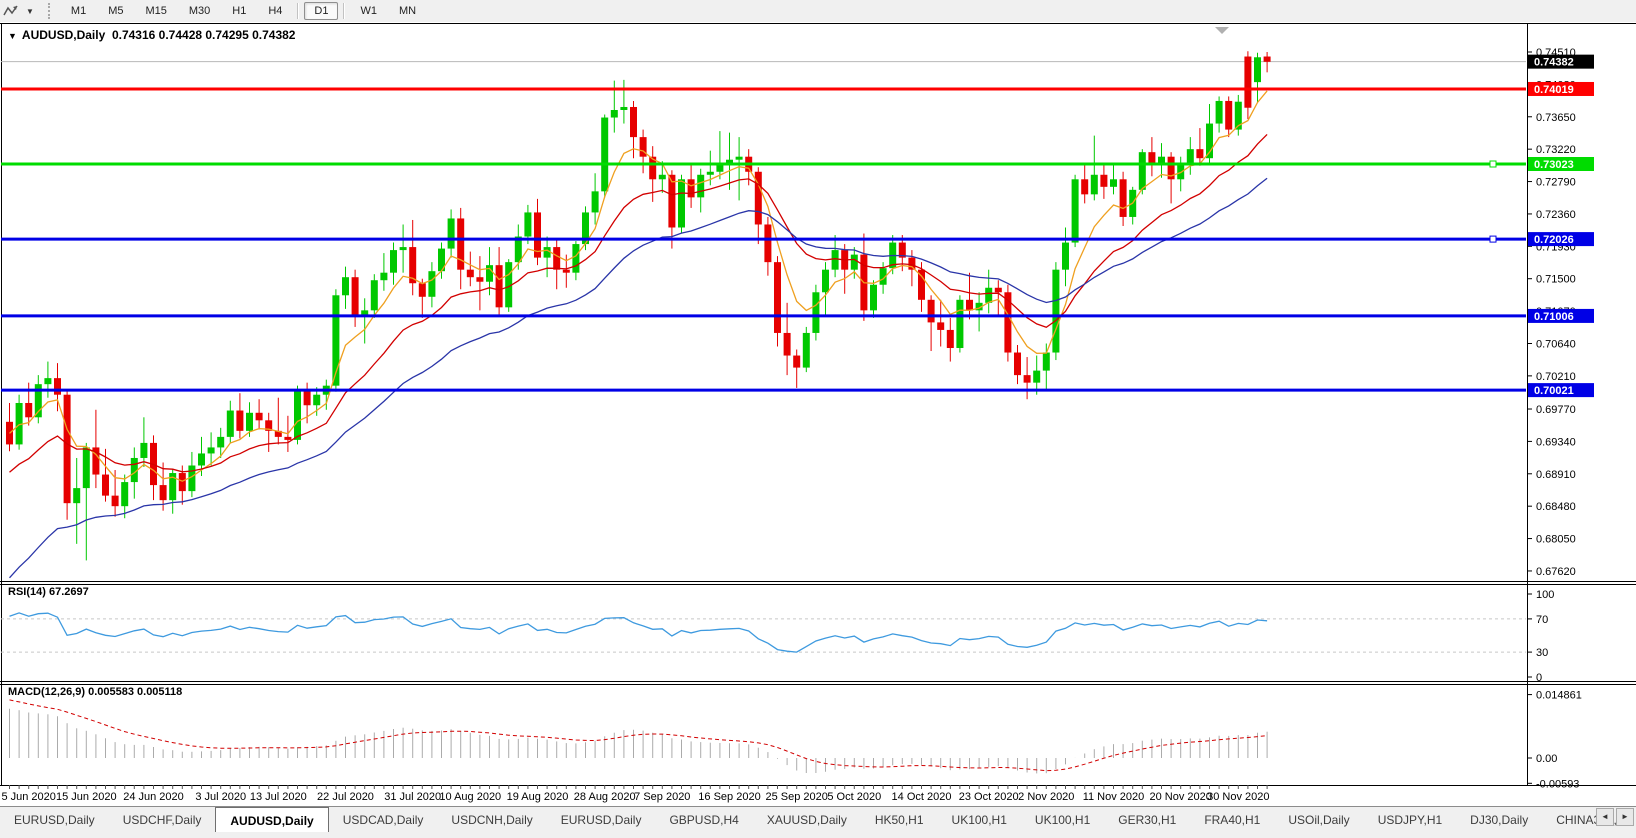 This screenshot has height=838, width=1636. What do you see at coordinates (922, 797) in the screenshot?
I see `date-label: 14 Oct 2020` at bounding box center [922, 797].